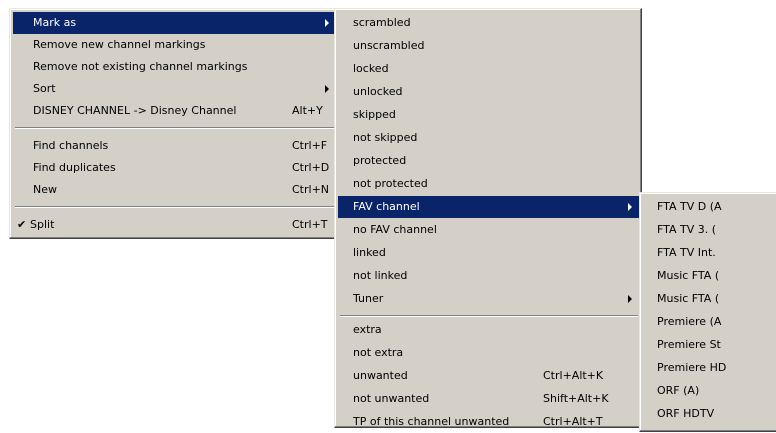 This screenshot has width=776, height=433. I want to click on menu-item-label: Mark as, so click(55, 22).